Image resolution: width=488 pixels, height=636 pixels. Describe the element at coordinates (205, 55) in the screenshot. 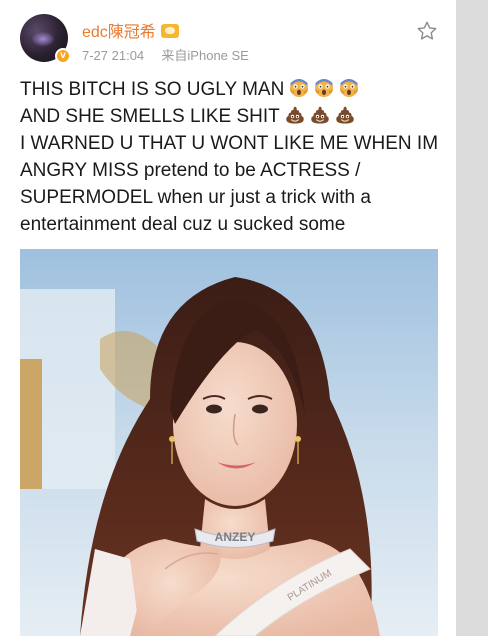

I see `post-source: 来自iPhone SE` at that location.